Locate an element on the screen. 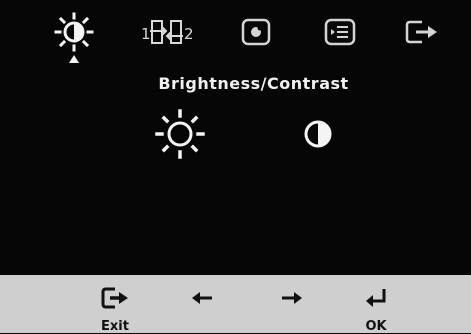  left-button is located at coordinates (202, 306).